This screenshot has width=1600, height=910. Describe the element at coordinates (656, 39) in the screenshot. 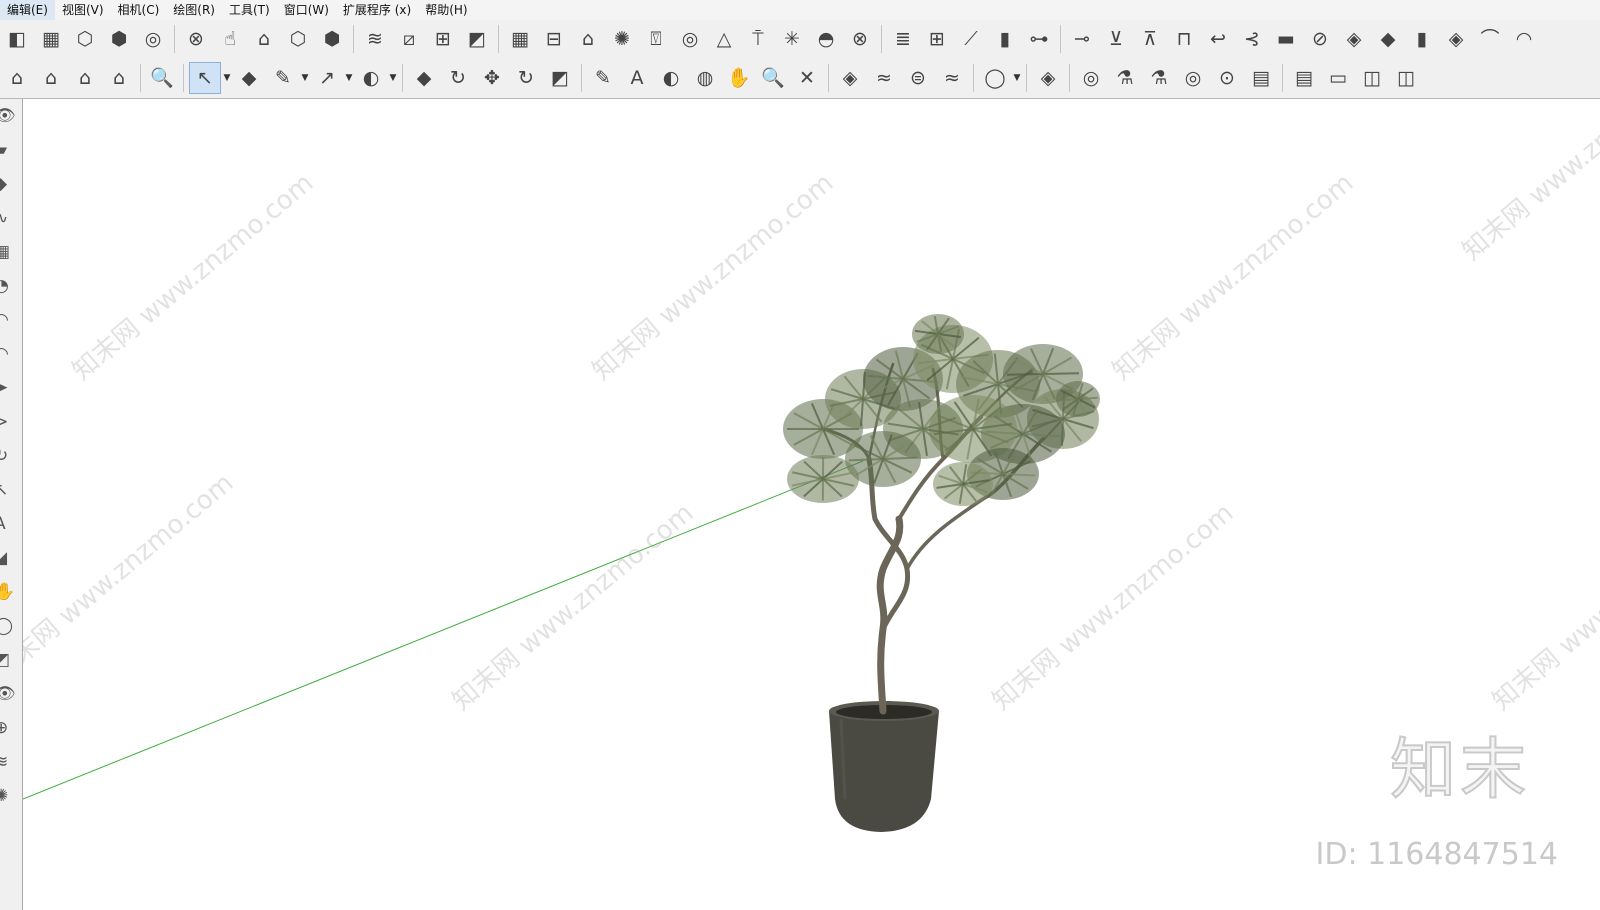

I see `toolbar1-tool-icon-18: ⍔` at that location.